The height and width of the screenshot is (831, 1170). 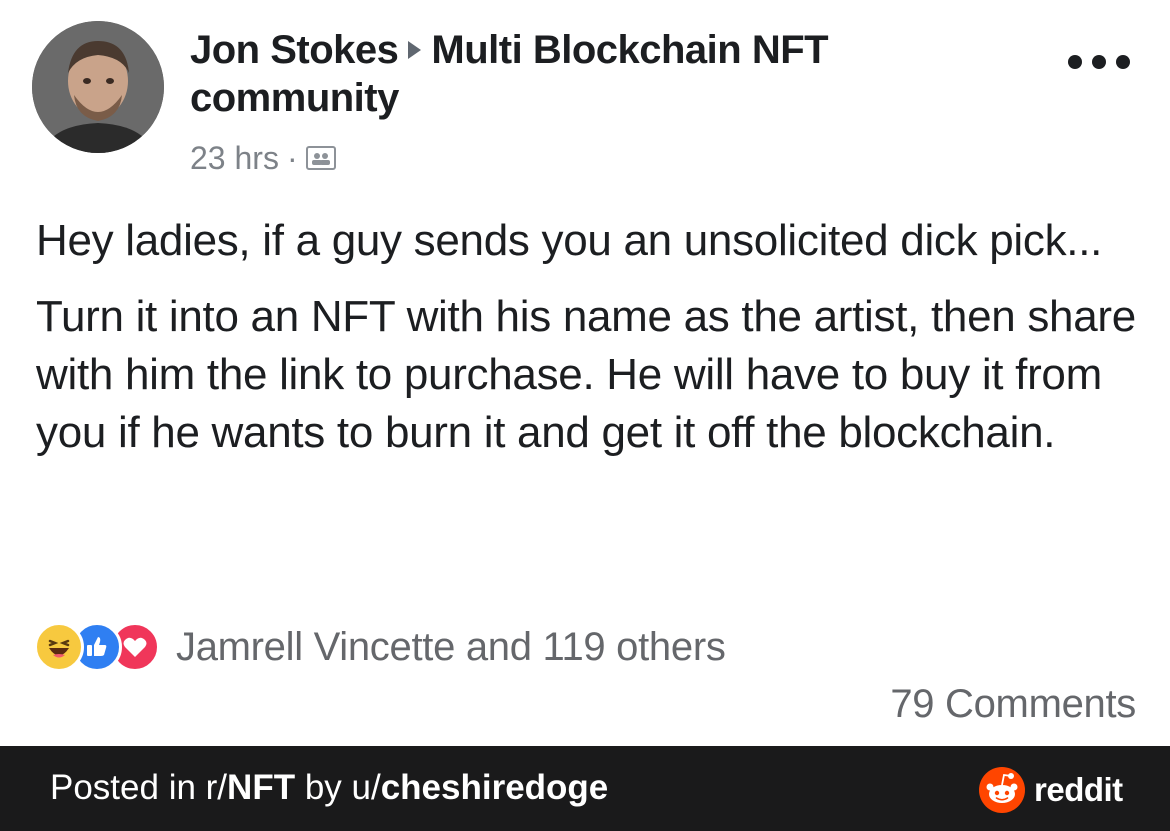 What do you see at coordinates (570, 98) in the screenshot?
I see `group-name-line-2: community` at bounding box center [570, 98].